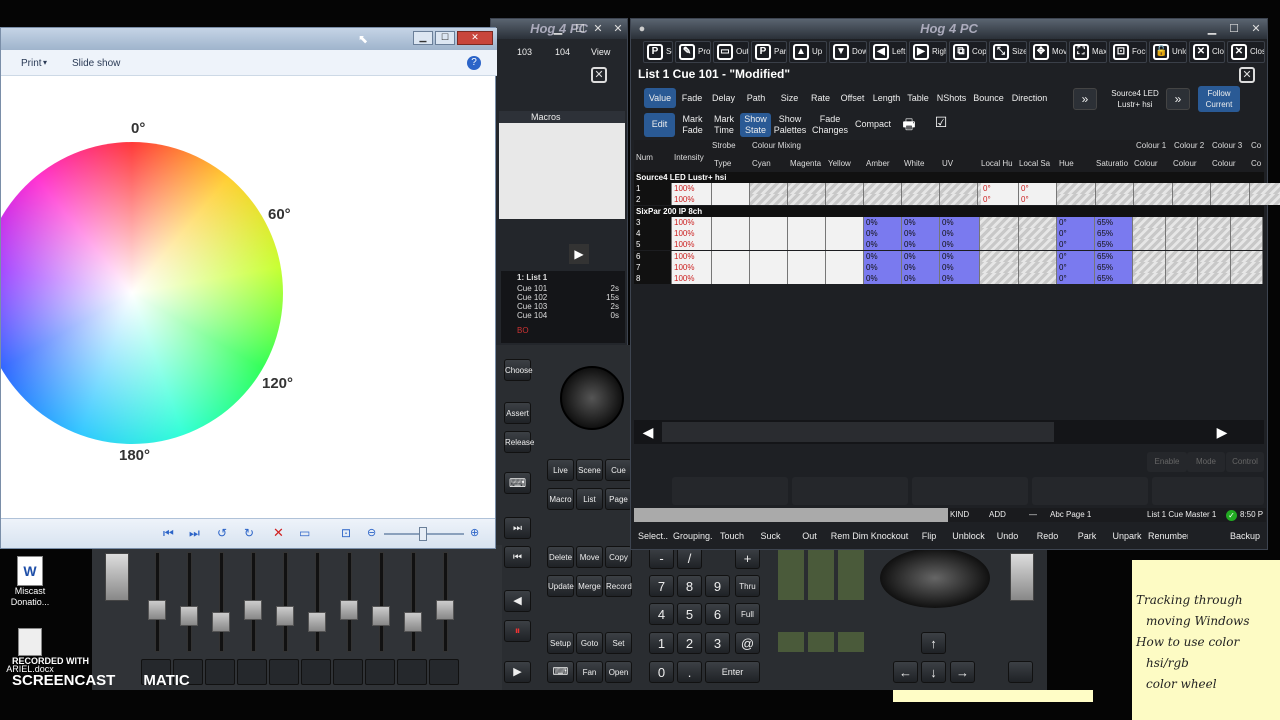  What do you see at coordinates (1047, 536) in the screenshot?
I see `command-redo: Redo` at bounding box center [1047, 536].